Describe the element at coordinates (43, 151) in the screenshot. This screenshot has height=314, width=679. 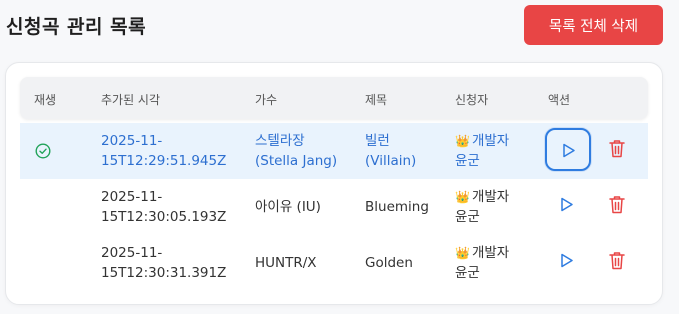
I see `check-circle-icon` at that location.